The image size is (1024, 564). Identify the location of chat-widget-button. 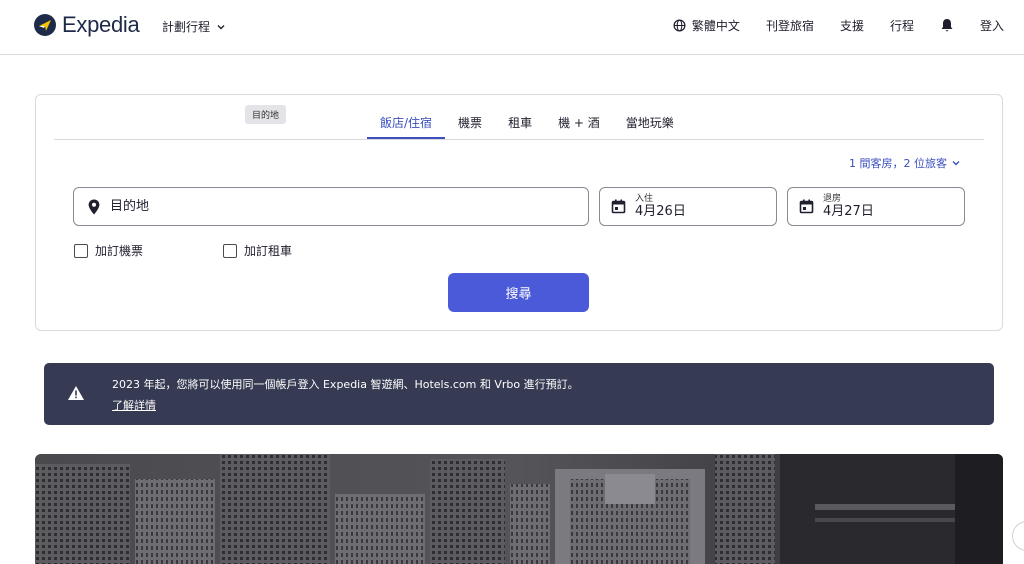
(1018, 536).